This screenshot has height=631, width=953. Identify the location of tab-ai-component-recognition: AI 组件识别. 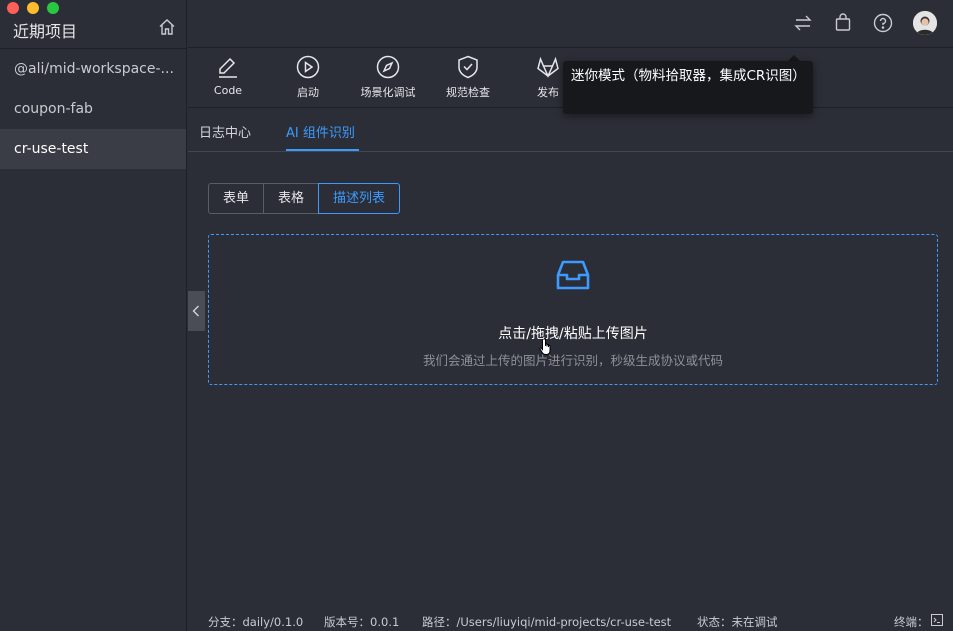
(320, 131).